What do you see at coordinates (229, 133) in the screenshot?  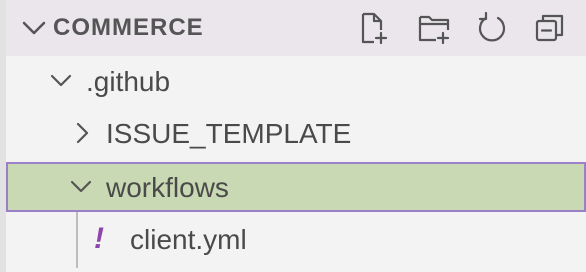 I see `tree-item-label: ISSUE_TEMPLATE` at bounding box center [229, 133].